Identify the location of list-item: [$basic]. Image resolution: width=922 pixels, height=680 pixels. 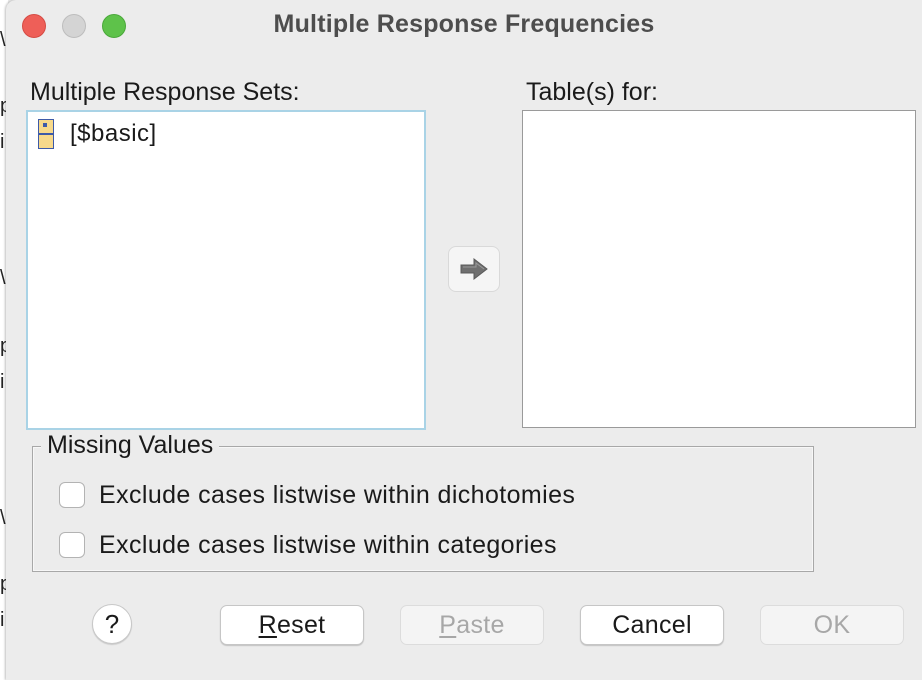
(97, 134).